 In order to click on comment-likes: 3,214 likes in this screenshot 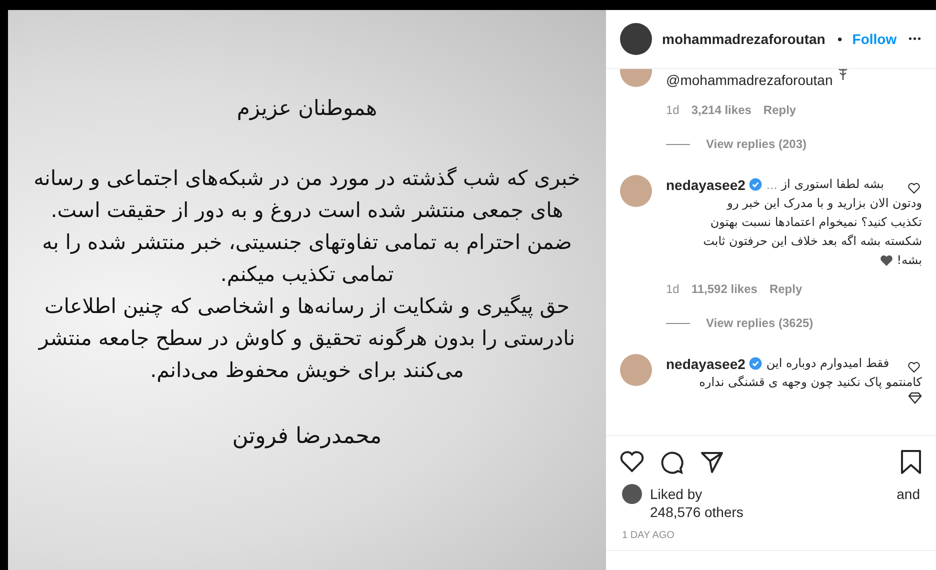, I will do `click(721, 110)`.